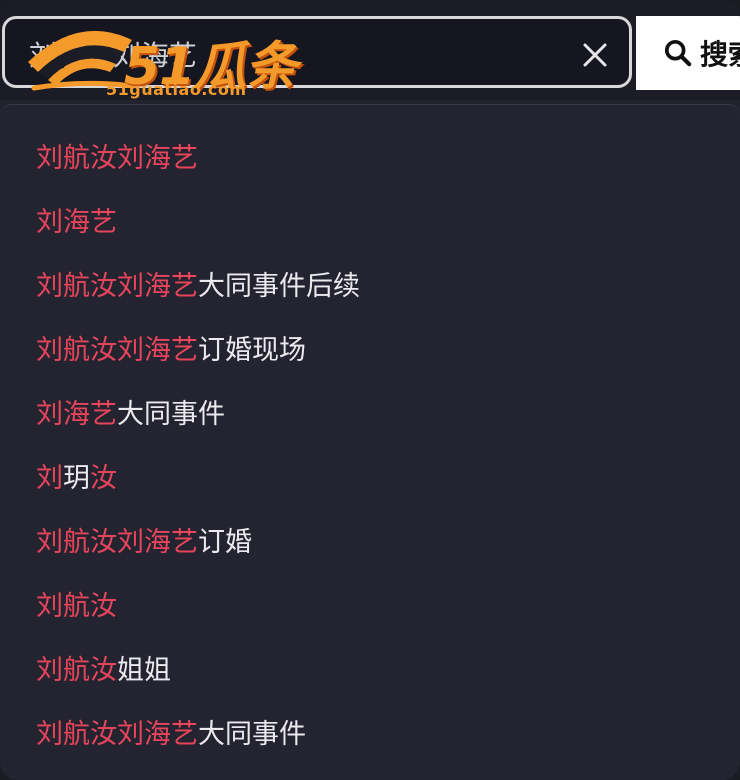 This screenshot has width=740, height=780. I want to click on site-logo: 51瓜条 51guatiao.com, so click(160, 61).